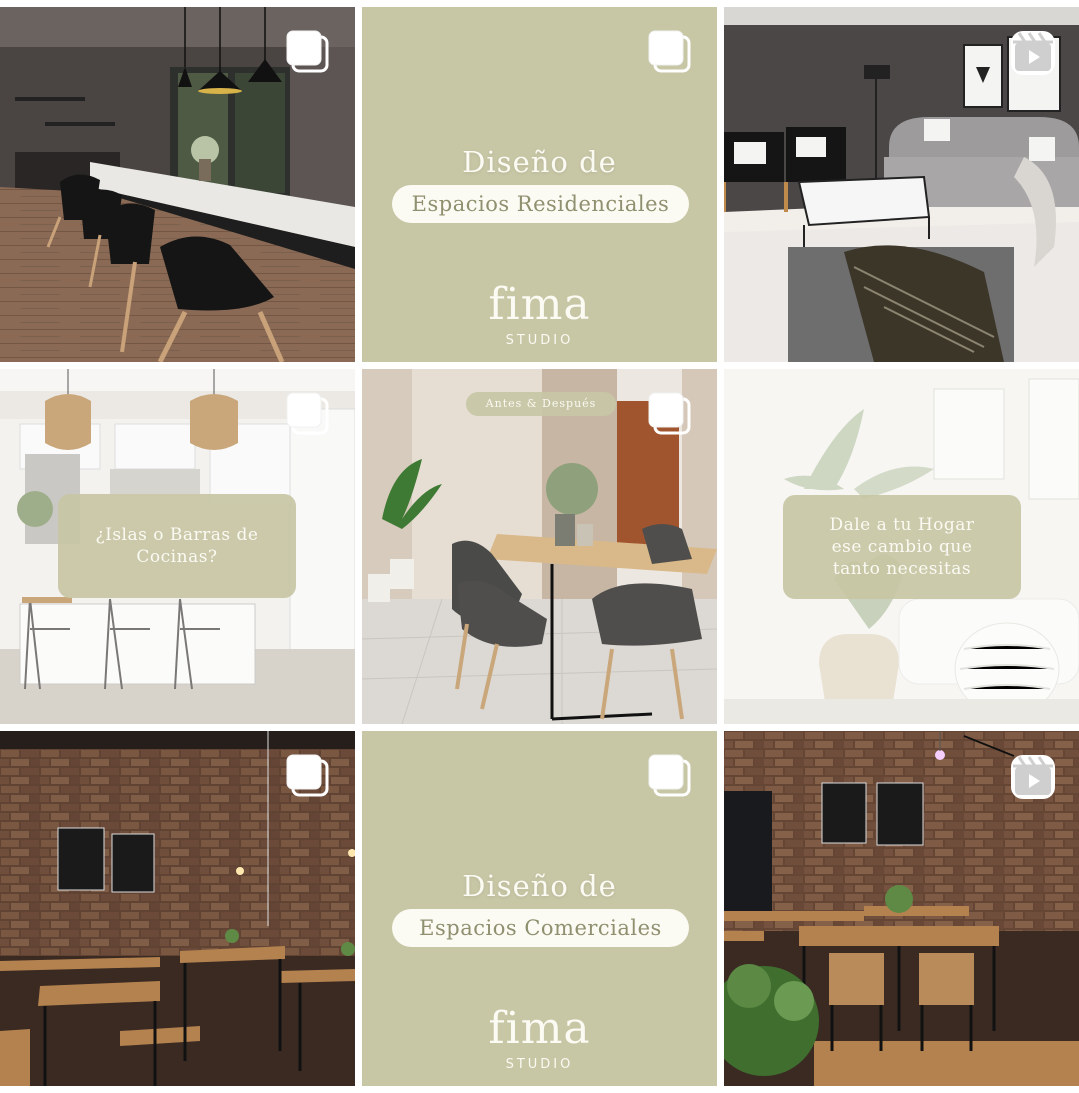 This screenshot has height=1093, width=1079. I want to click on post-antes-despues: Antes & Después, so click(539, 546).